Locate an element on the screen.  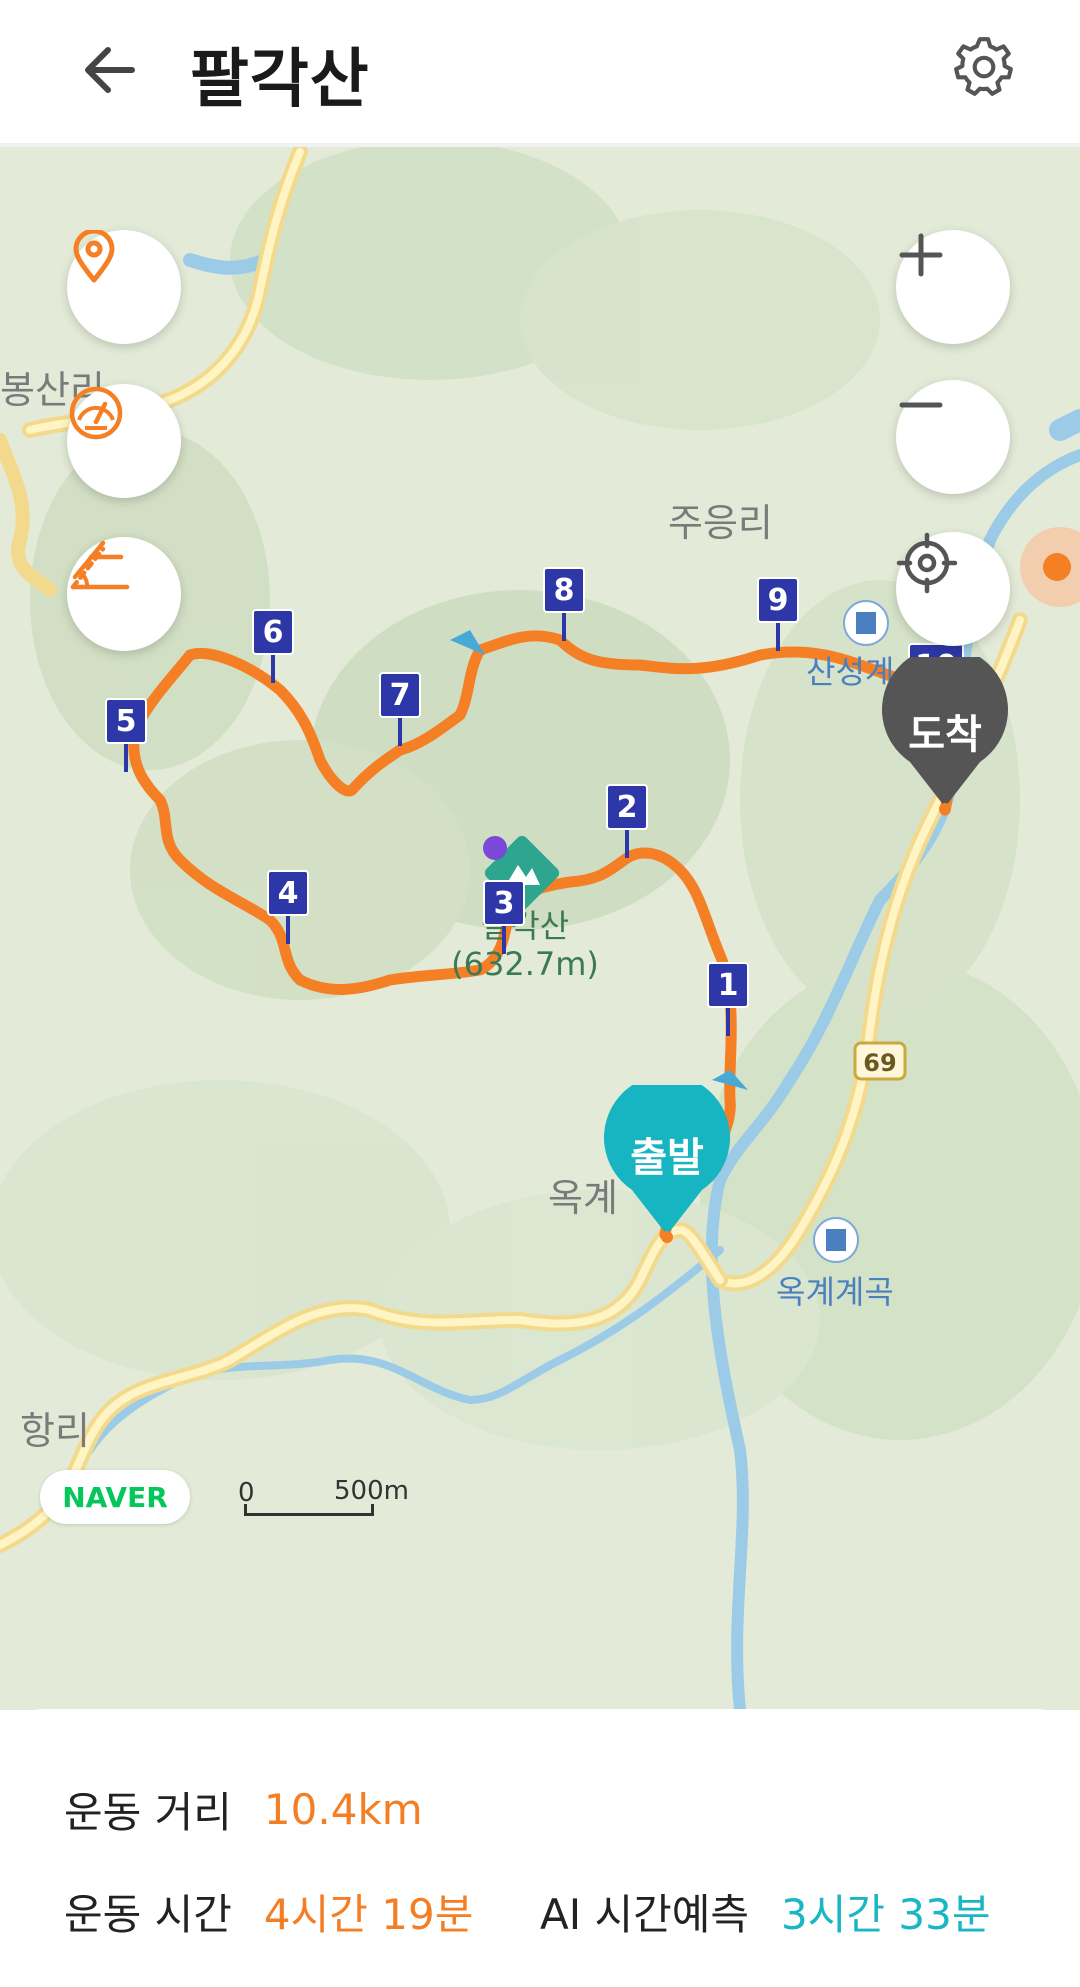
minus-icon is located at coordinates (921, 405).